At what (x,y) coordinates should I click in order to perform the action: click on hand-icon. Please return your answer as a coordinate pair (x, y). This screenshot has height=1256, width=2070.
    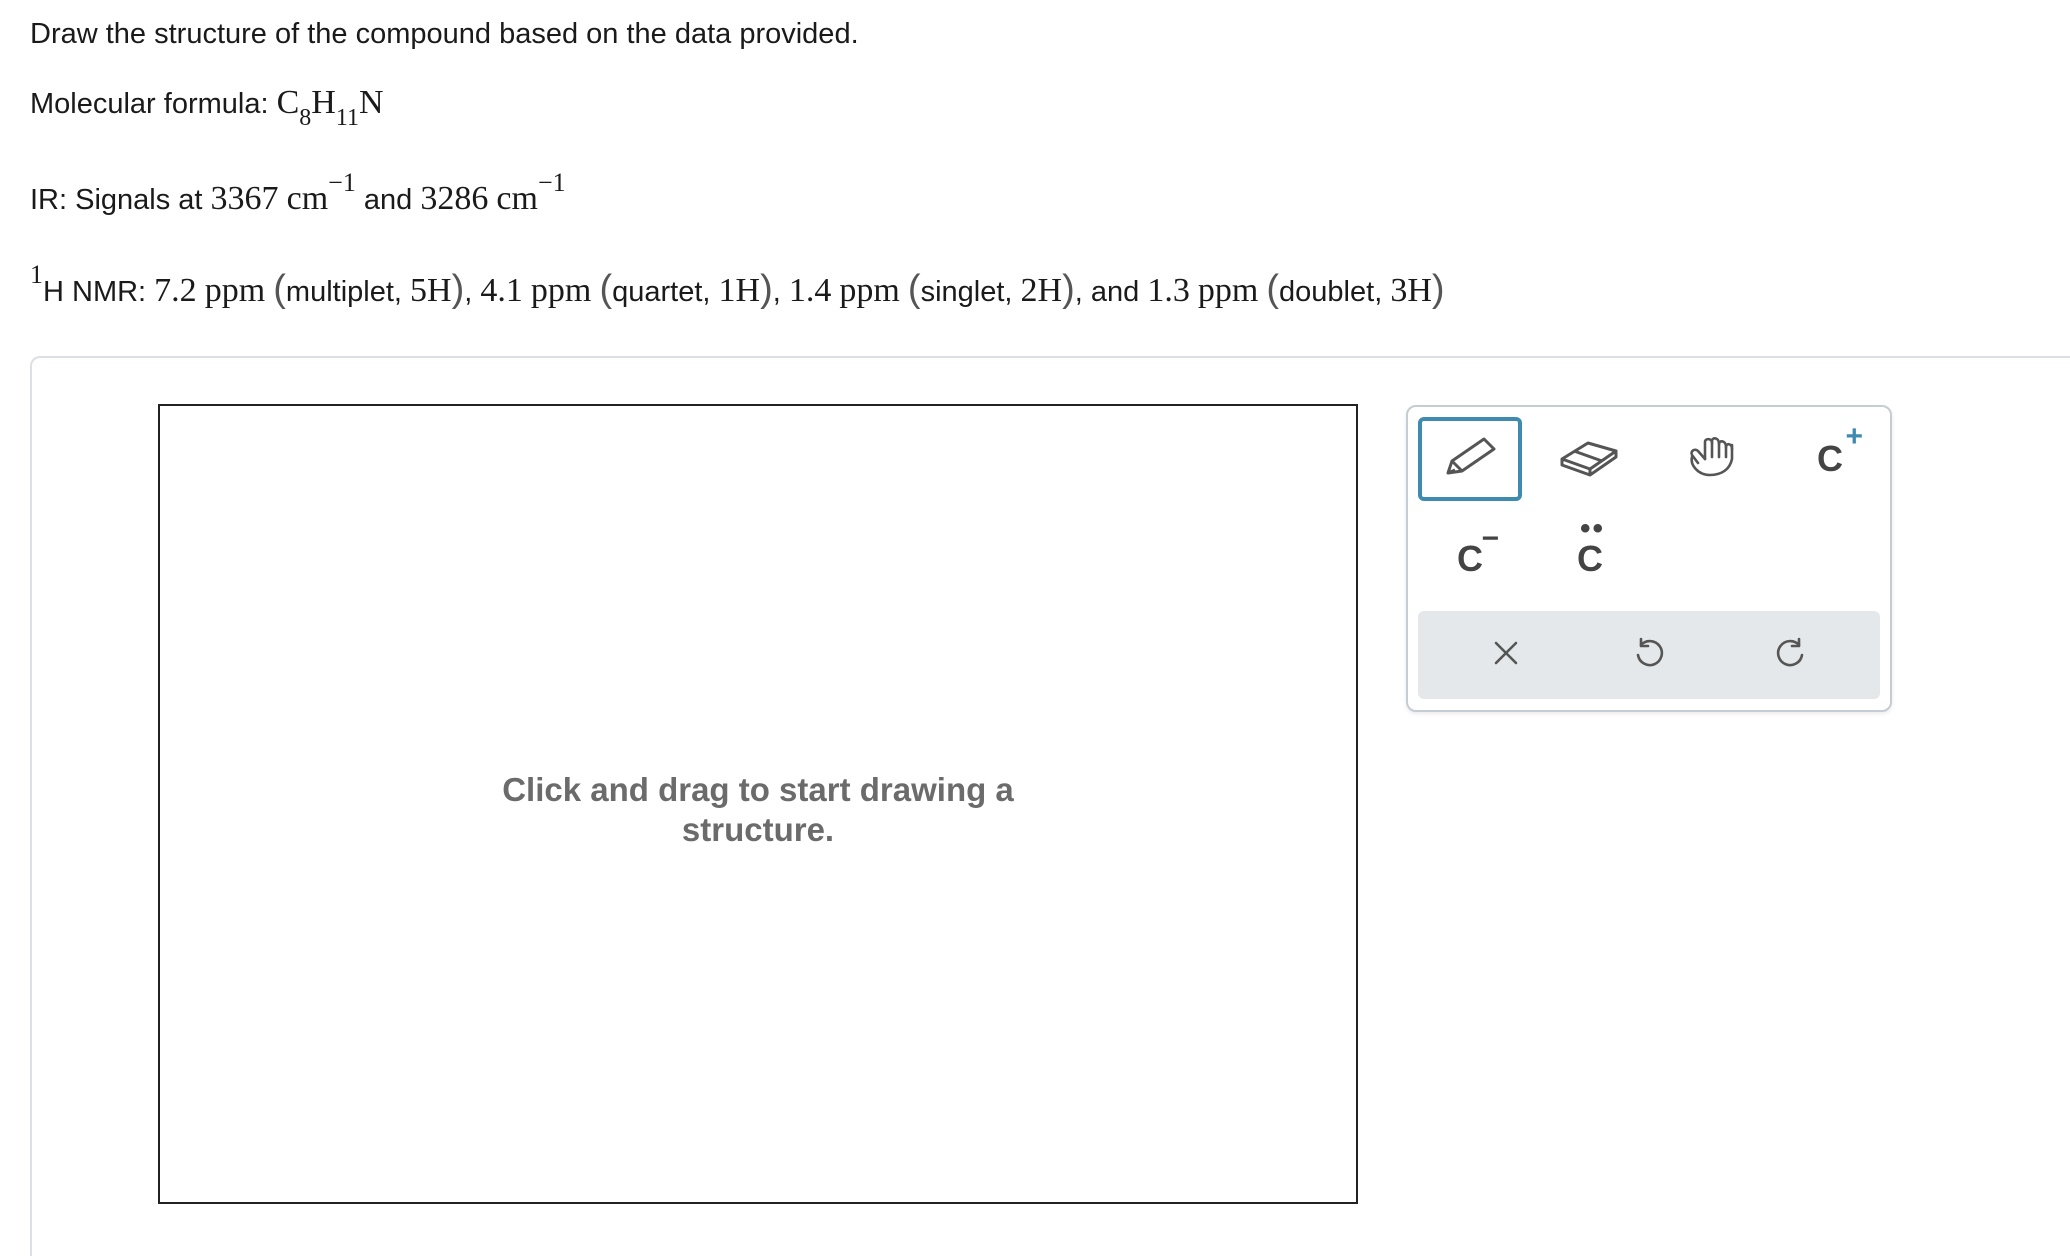
    Looking at the image, I should click on (1712, 459).